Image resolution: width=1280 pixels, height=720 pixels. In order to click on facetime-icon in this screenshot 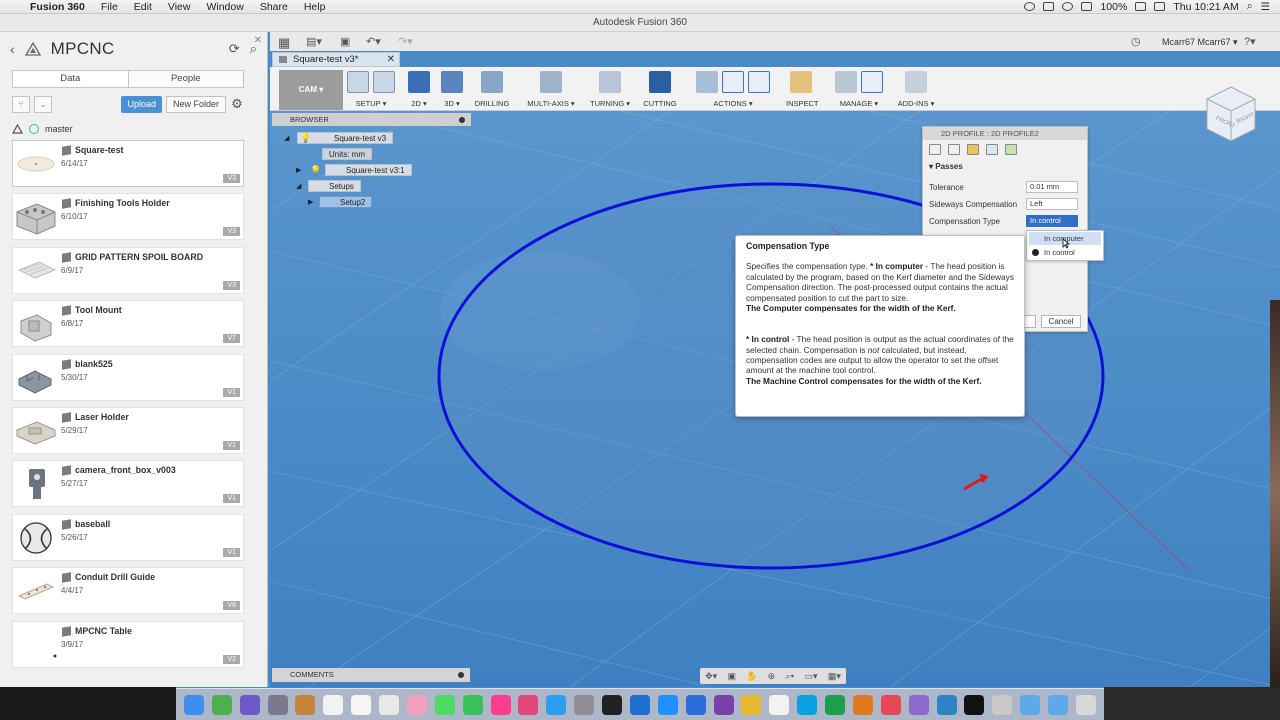, I will do `click(472, 704)`.